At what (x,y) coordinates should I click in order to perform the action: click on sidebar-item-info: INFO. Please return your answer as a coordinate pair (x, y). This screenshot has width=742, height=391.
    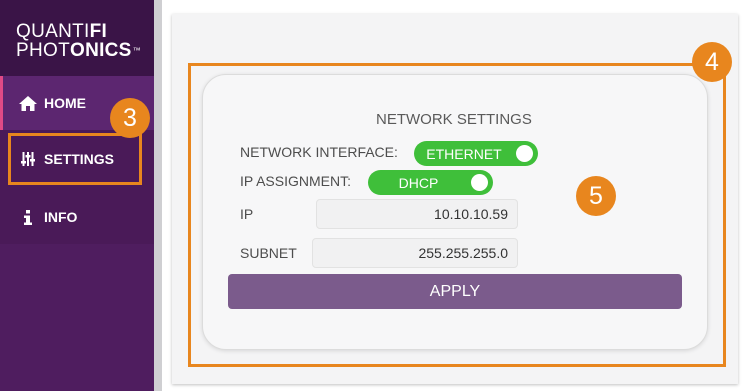
    Looking at the image, I should click on (77, 217).